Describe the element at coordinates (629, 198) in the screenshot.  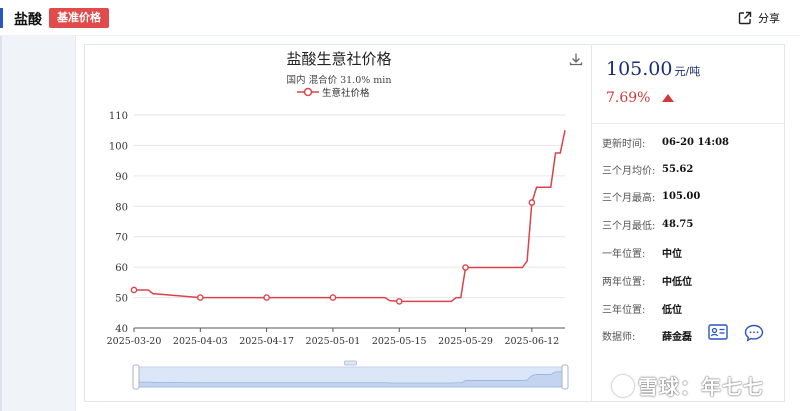
I see `info-label: 三个月最高:` at that location.